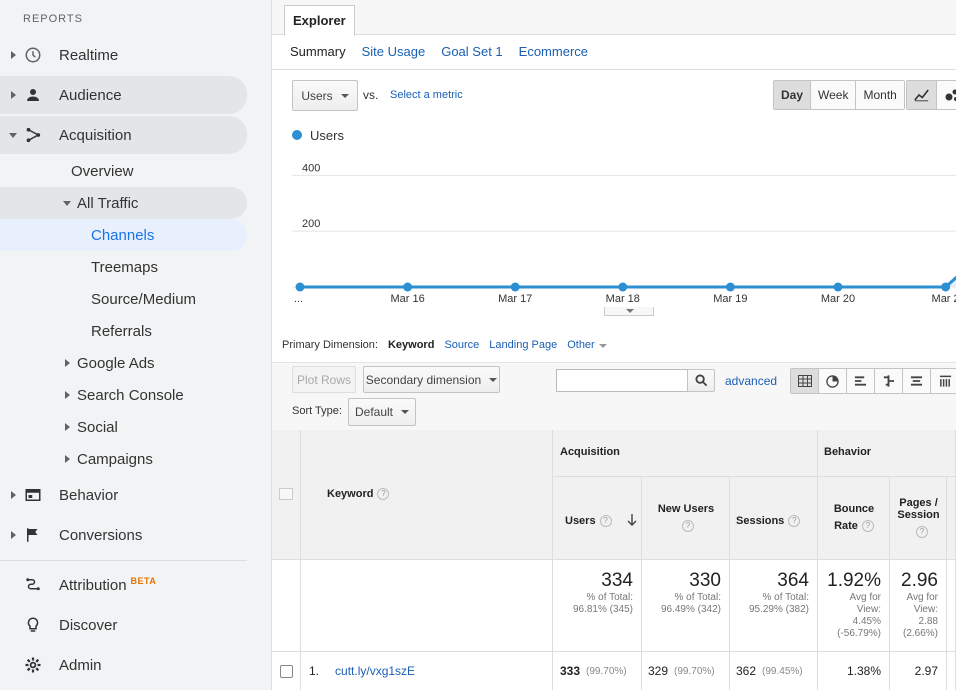 This screenshot has width=956, height=690. Describe the element at coordinates (863, 671) in the screenshot. I see `row-bounce-value: 1.38%` at that location.